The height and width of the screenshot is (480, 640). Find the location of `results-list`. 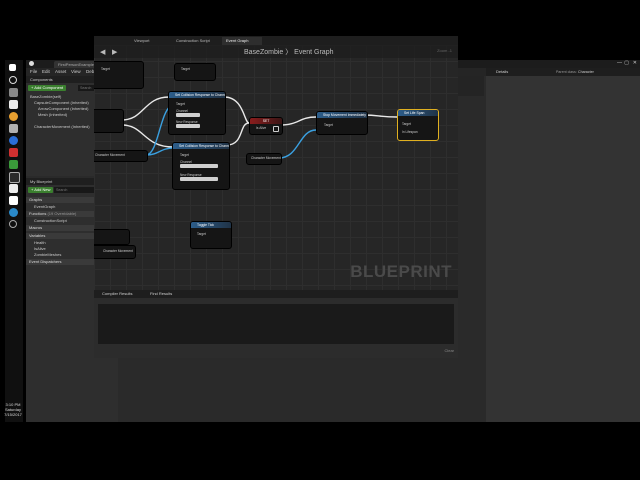

results-list is located at coordinates (276, 324).